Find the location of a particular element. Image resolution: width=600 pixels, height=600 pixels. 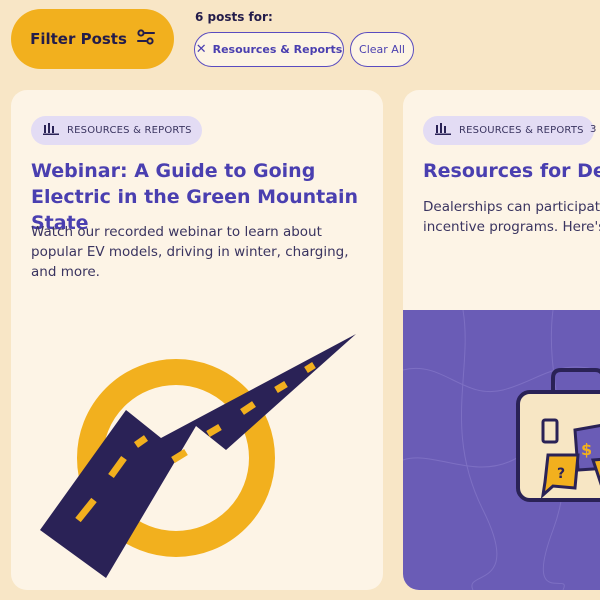

active-filter-label: Resources & Reports is located at coordinates (277, 49).